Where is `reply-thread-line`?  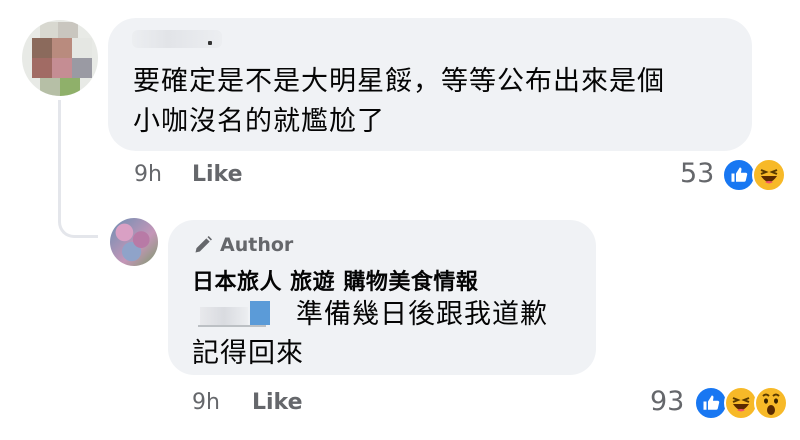 reply-thread-line is located at coordinates (78, 169).